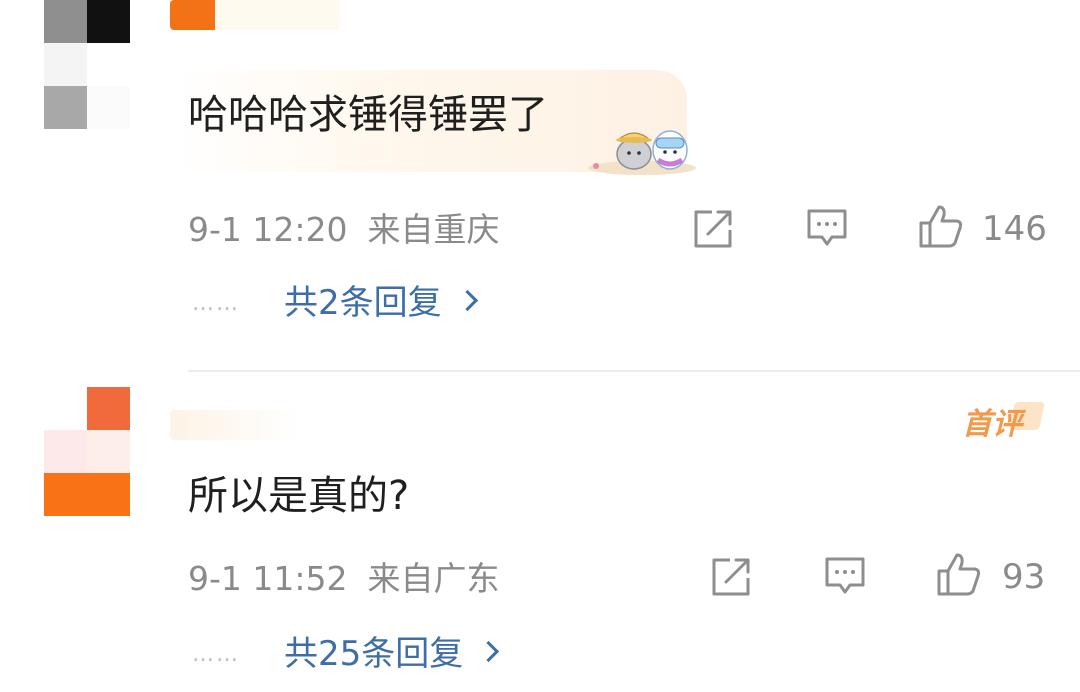  I want to click on view-replies-label: 共25条回复, so click(374, 654).